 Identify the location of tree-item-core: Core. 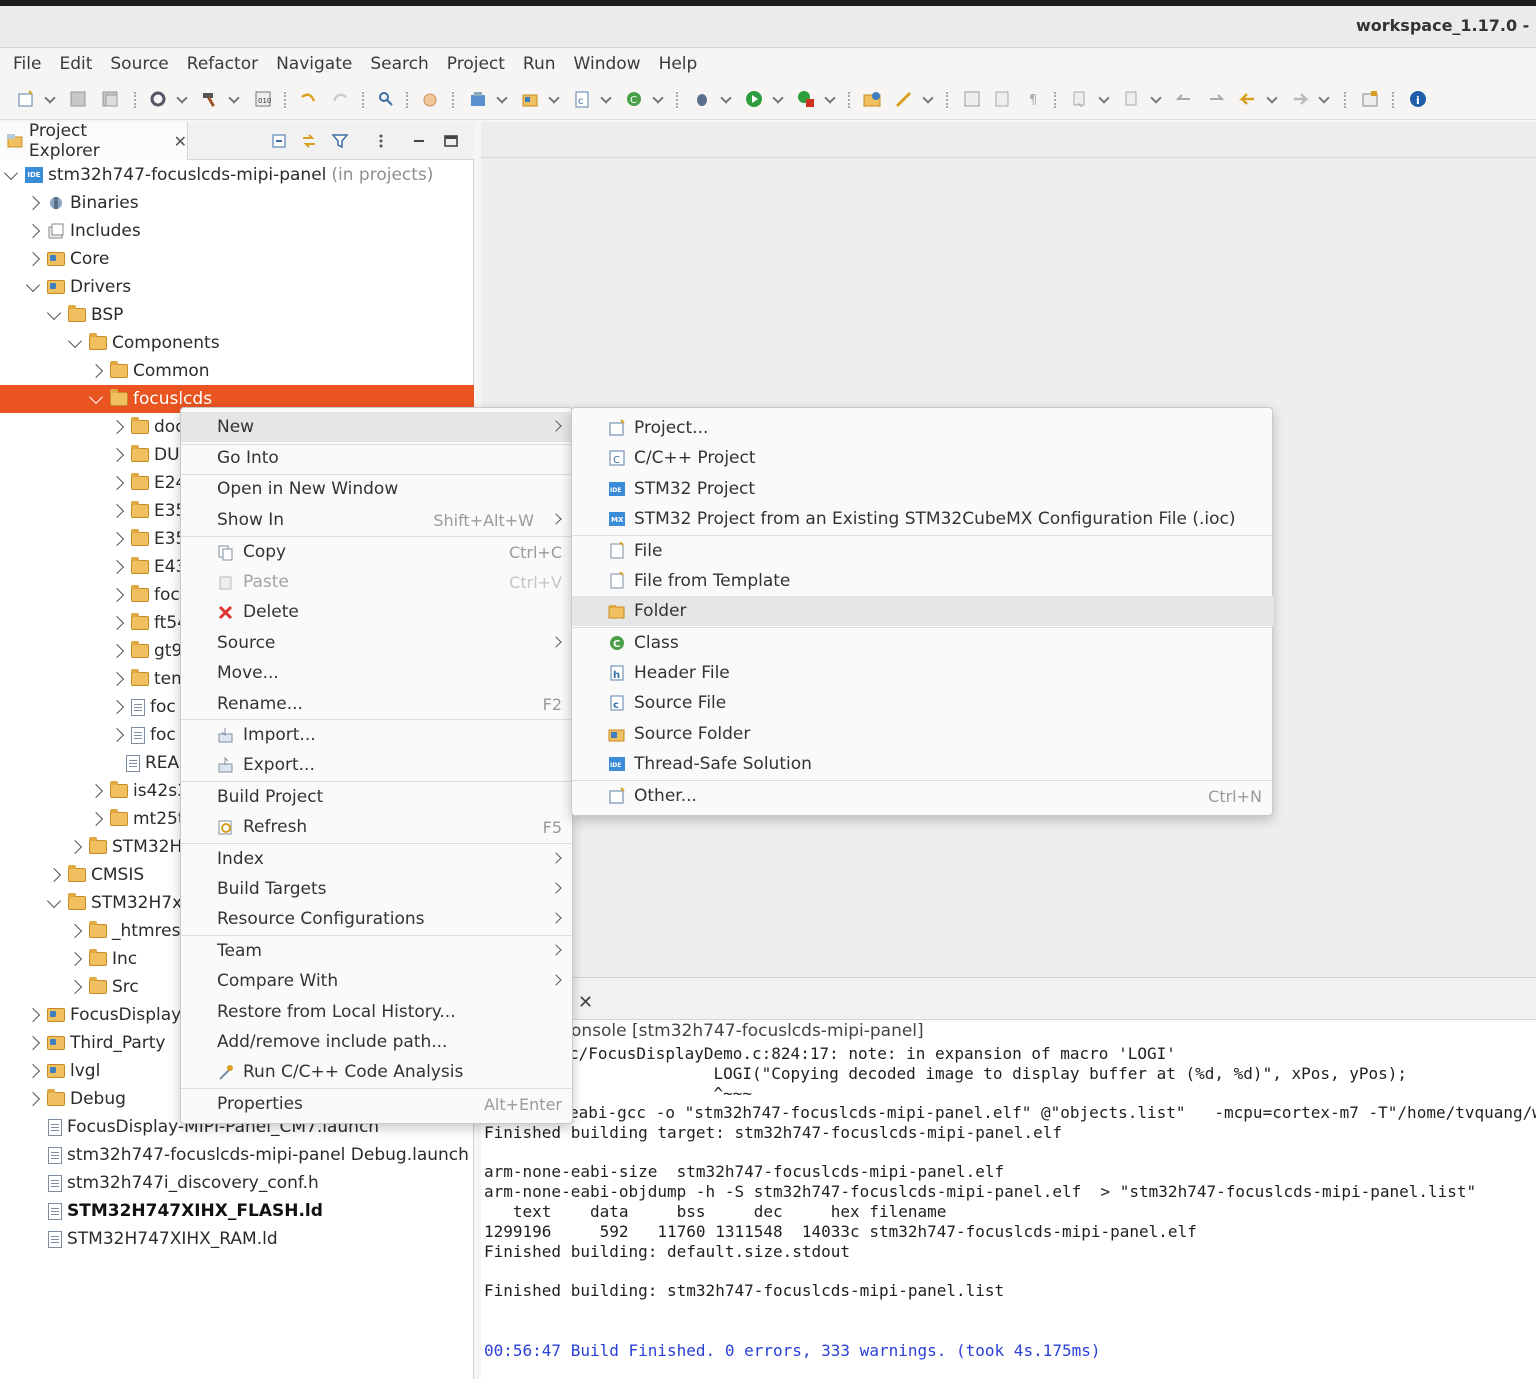
(67, 259).